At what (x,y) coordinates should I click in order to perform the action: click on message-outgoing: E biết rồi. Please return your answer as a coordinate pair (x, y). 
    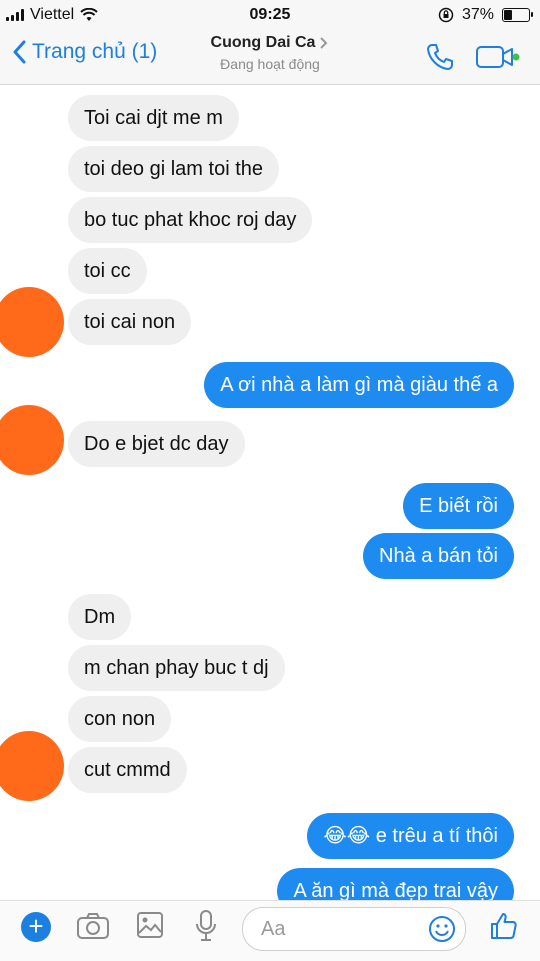
    Looking at the image, I should click on (458, 506).